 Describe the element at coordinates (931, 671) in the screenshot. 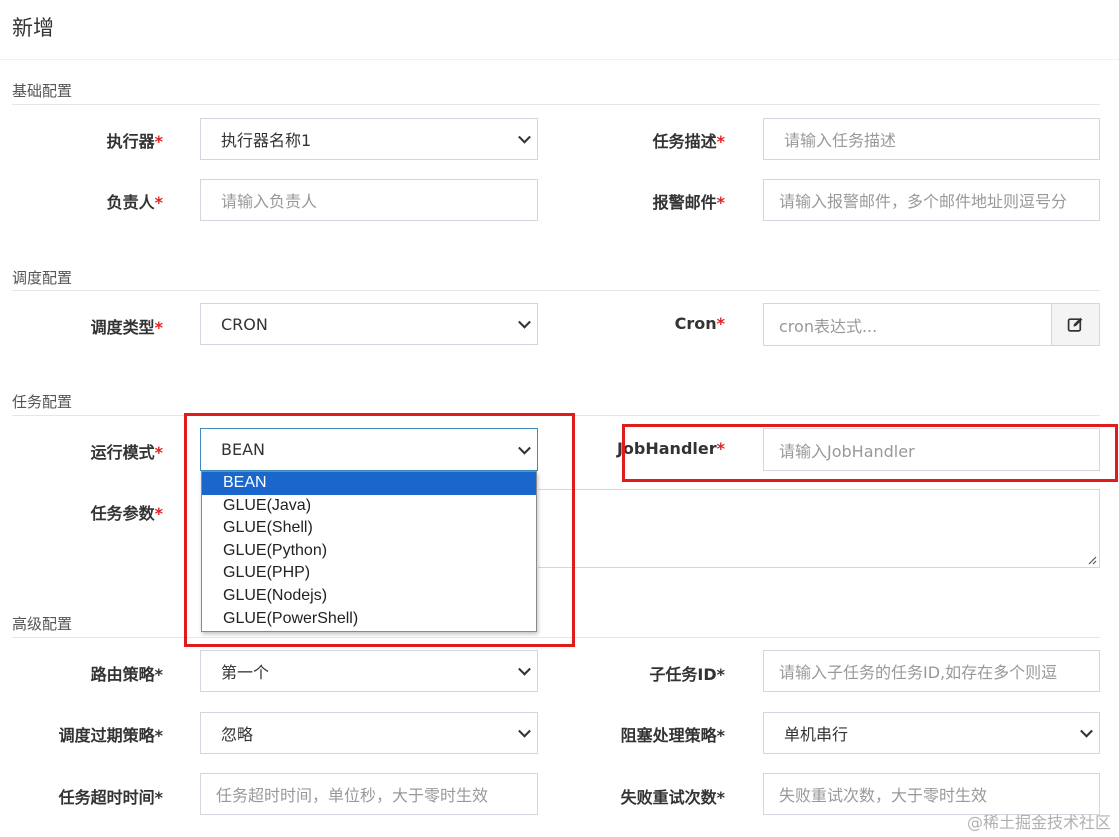

I see `child-job-id-input: 请输入子任务的任务ID,如存在多个则逗` at that location.